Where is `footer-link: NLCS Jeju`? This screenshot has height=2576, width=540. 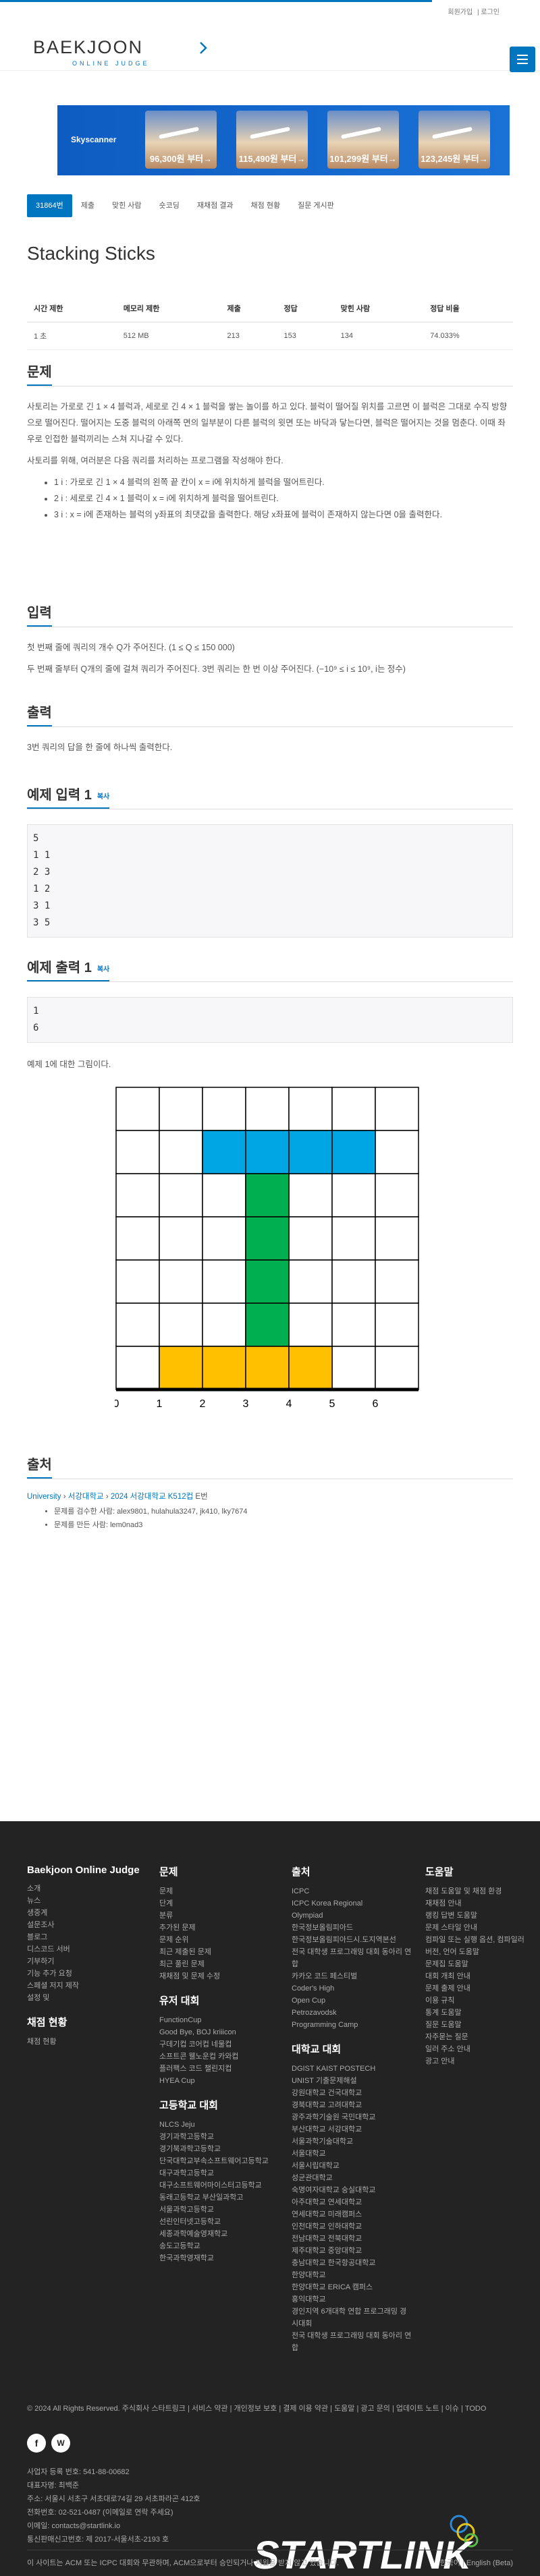 footer-link: NLCS Jeju is located at coordinates (216, 2125).